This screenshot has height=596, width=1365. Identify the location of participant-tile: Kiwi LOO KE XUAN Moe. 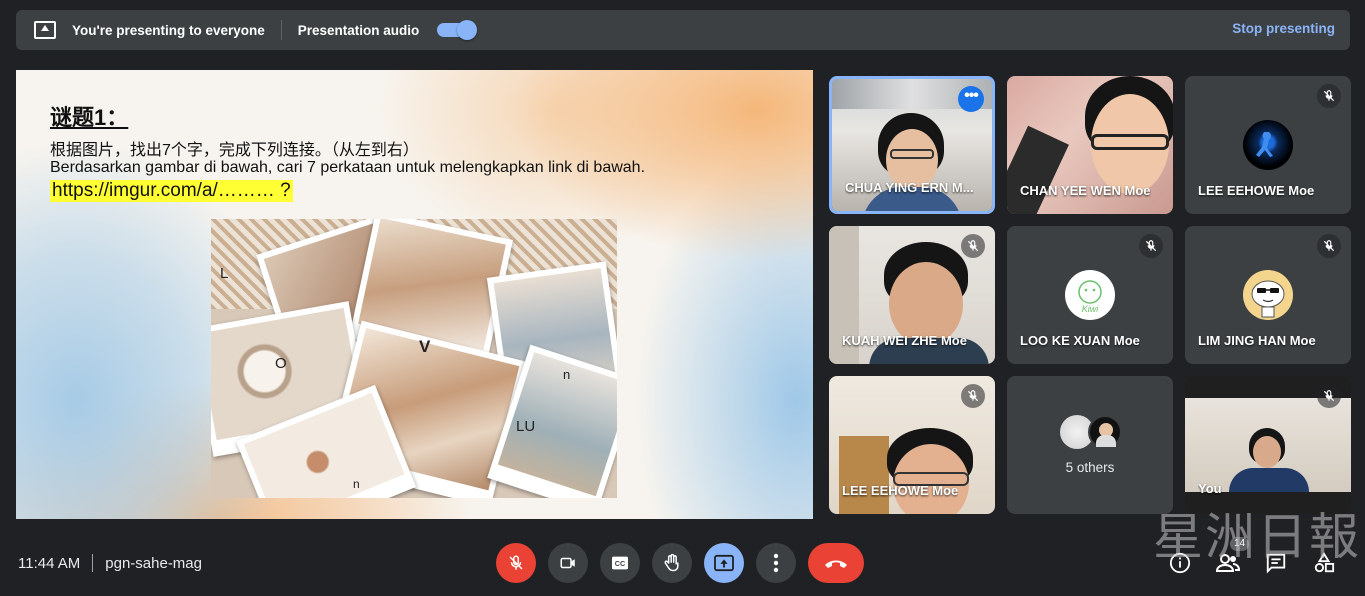
(1090, 295).